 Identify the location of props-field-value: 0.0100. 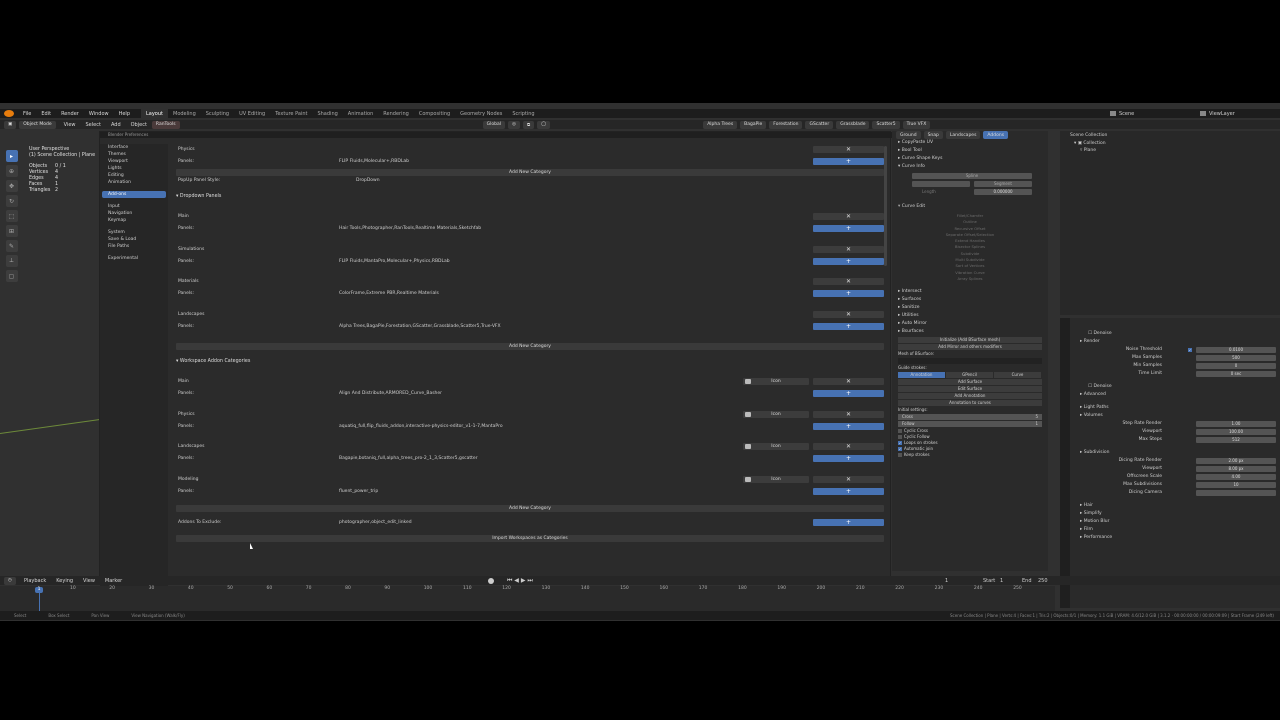
(1236, 350).